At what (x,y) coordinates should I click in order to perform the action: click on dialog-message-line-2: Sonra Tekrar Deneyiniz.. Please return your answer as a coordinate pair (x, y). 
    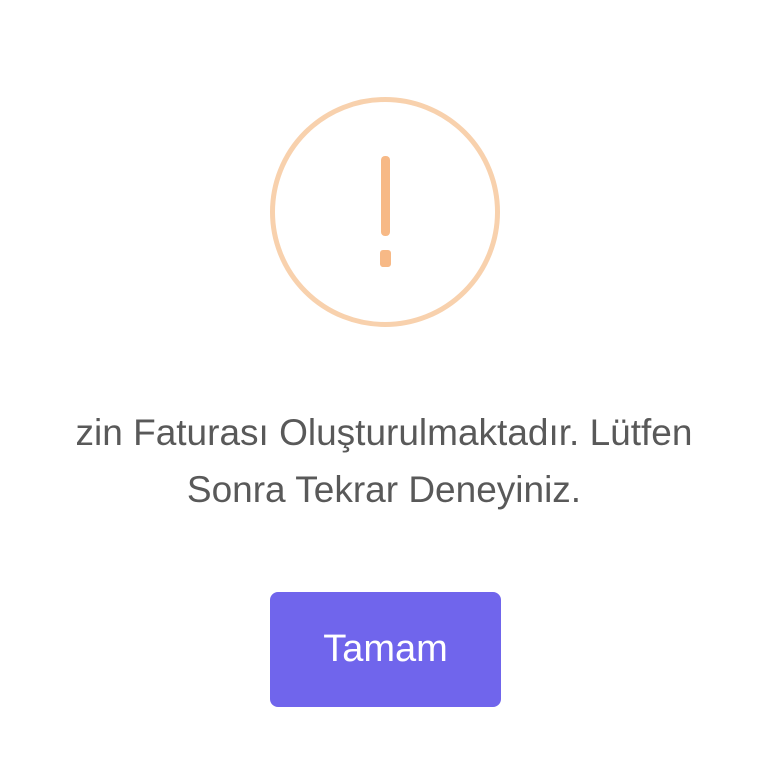
    Looking at the image, I should click on (384, 489).